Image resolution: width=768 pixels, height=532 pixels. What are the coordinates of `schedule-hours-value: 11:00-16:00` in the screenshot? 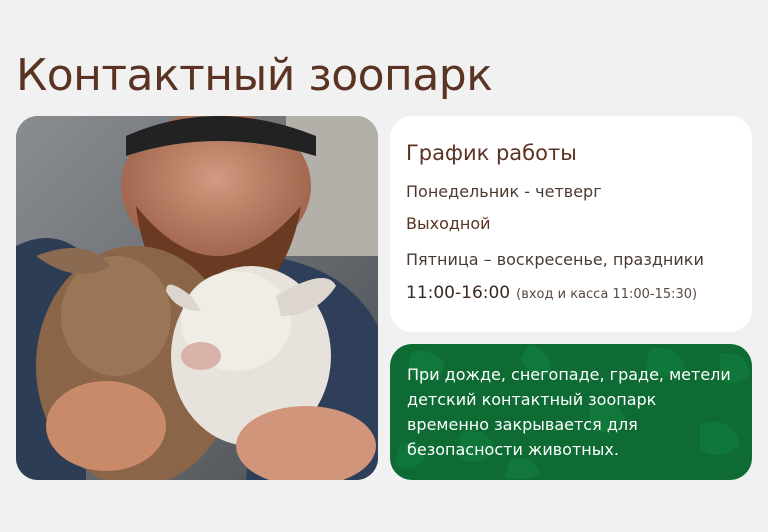 It's located at (458, 293).